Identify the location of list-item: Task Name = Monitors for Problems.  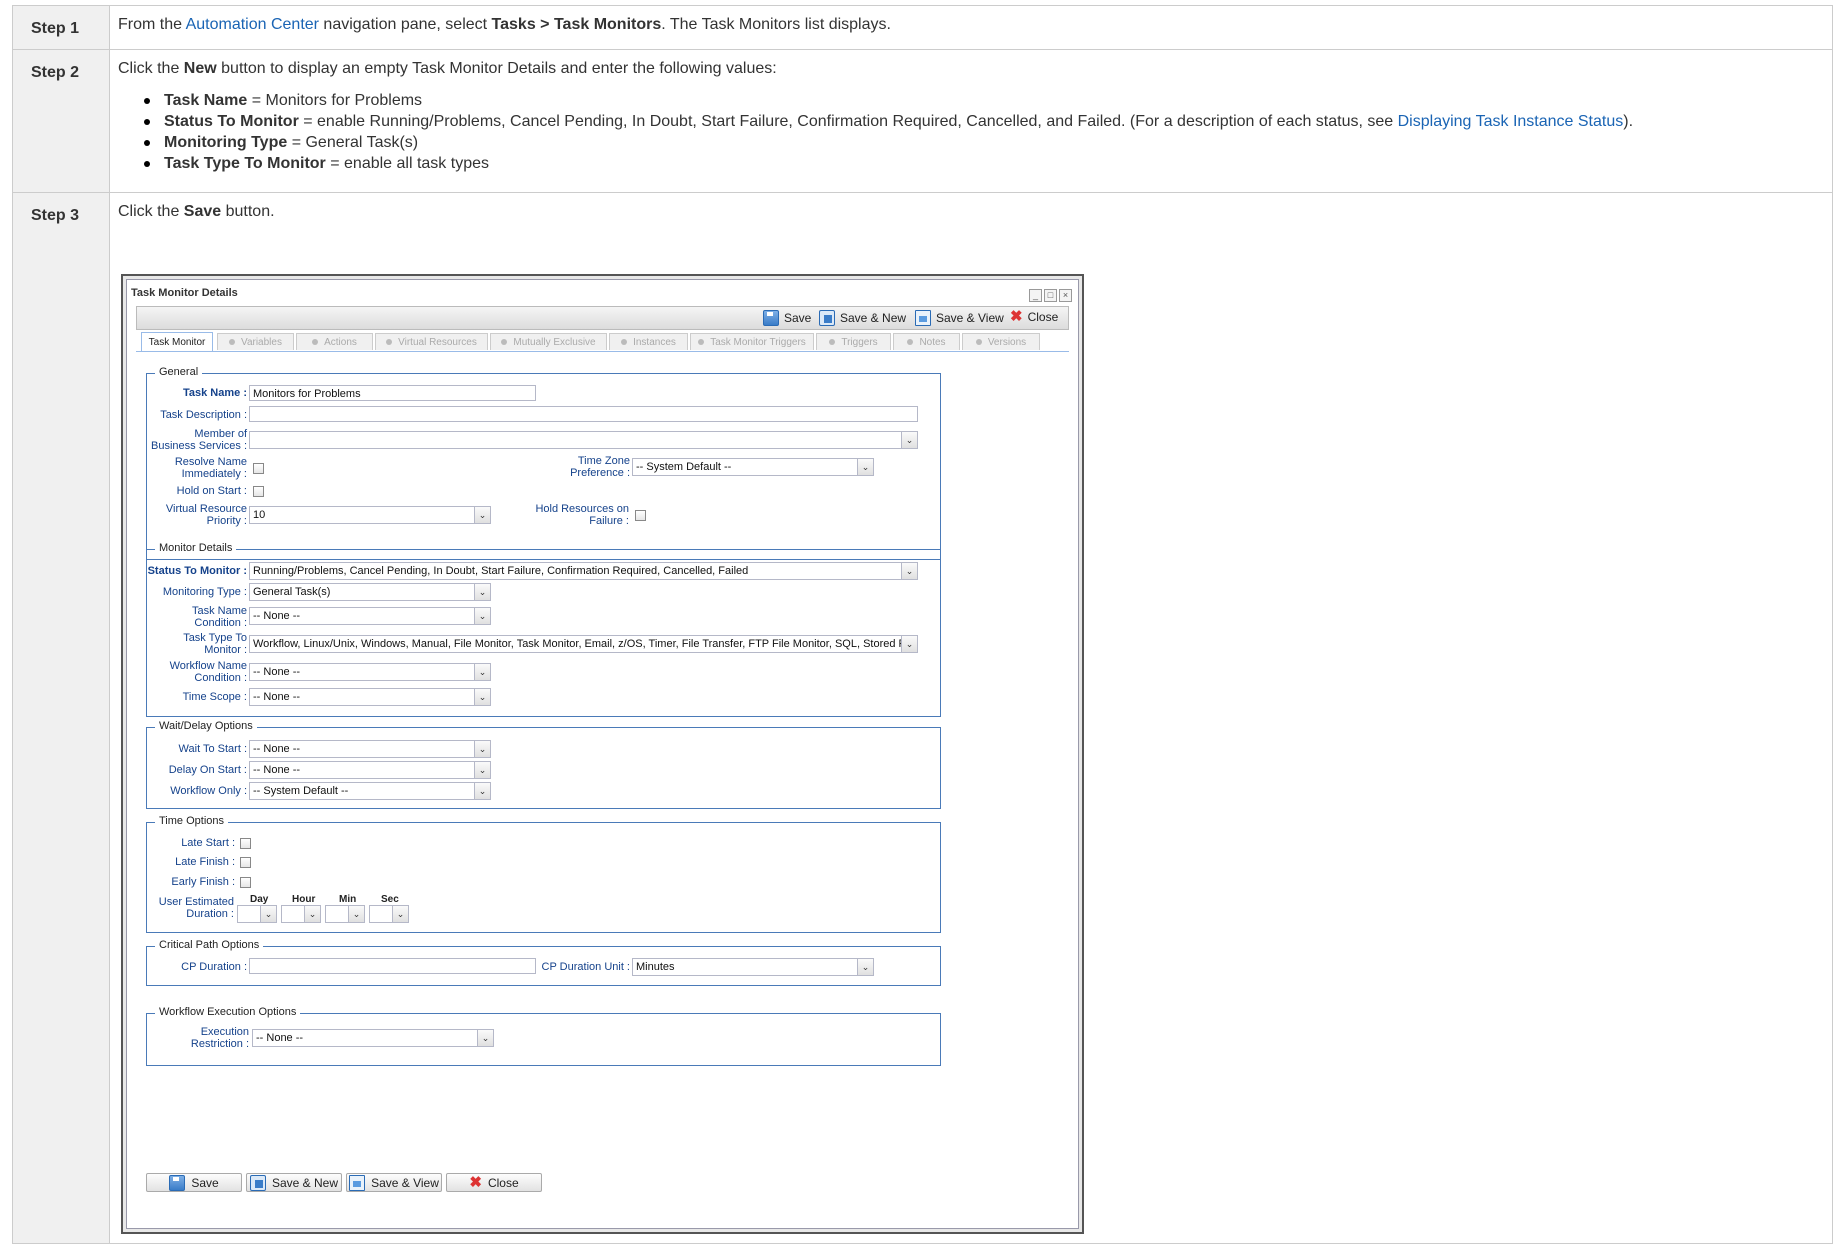
(984, 101).